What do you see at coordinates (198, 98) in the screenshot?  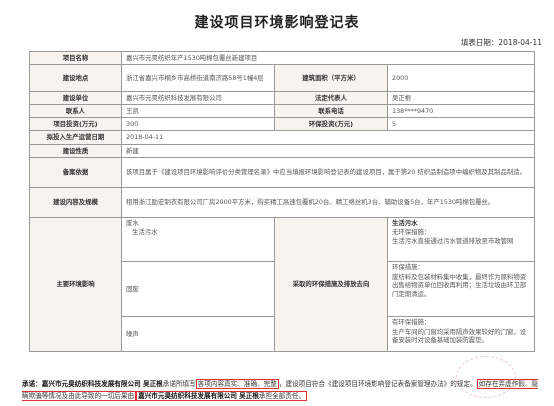 I see `value-company: 嘉兴市元昊纺织科技发展有限公司` at bounding box center [198, 98].